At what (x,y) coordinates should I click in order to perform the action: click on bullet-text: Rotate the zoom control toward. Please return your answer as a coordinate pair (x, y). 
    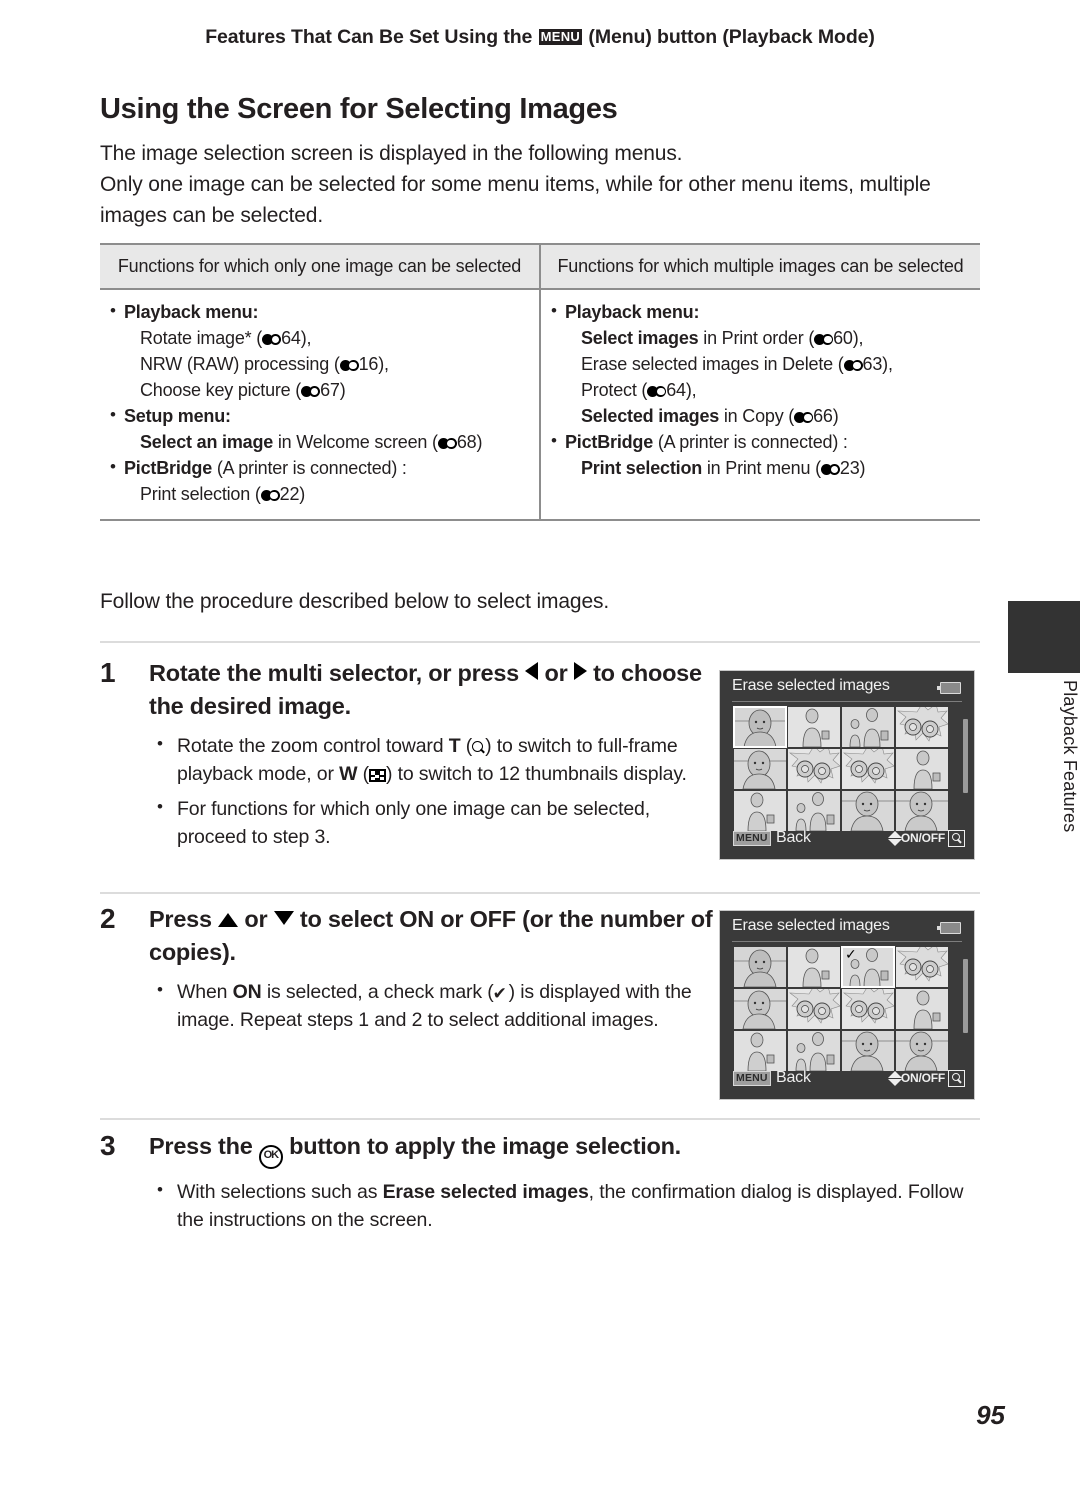
    Looking at the image, I should click on (313, 746).